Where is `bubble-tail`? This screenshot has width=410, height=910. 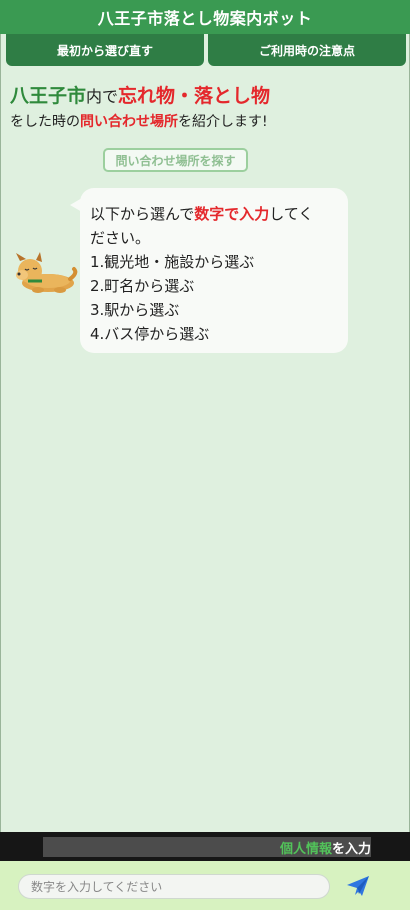
bubble-tail is located at coordinates (76, 205).